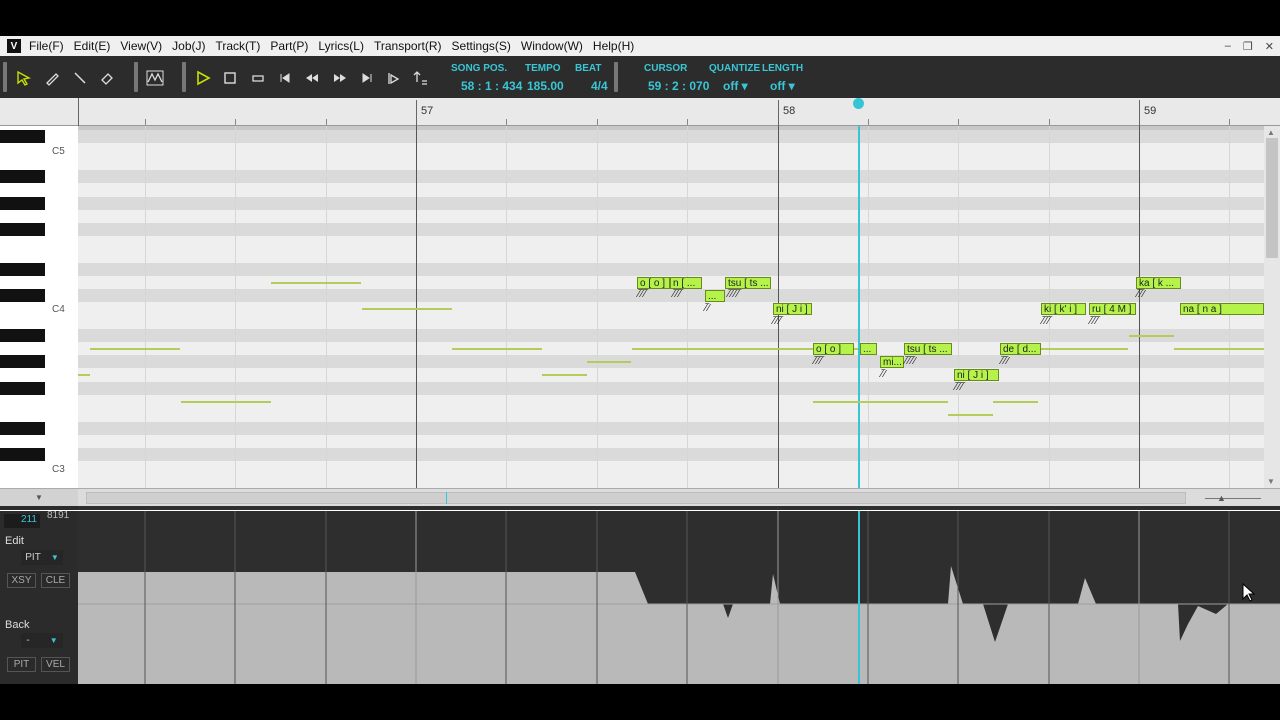 This screenshot has height=720, width=1280. What do you see at coordinates (312, 78) in the screenshot?
I see `rewind-icon` at bounding box center [312, 78].